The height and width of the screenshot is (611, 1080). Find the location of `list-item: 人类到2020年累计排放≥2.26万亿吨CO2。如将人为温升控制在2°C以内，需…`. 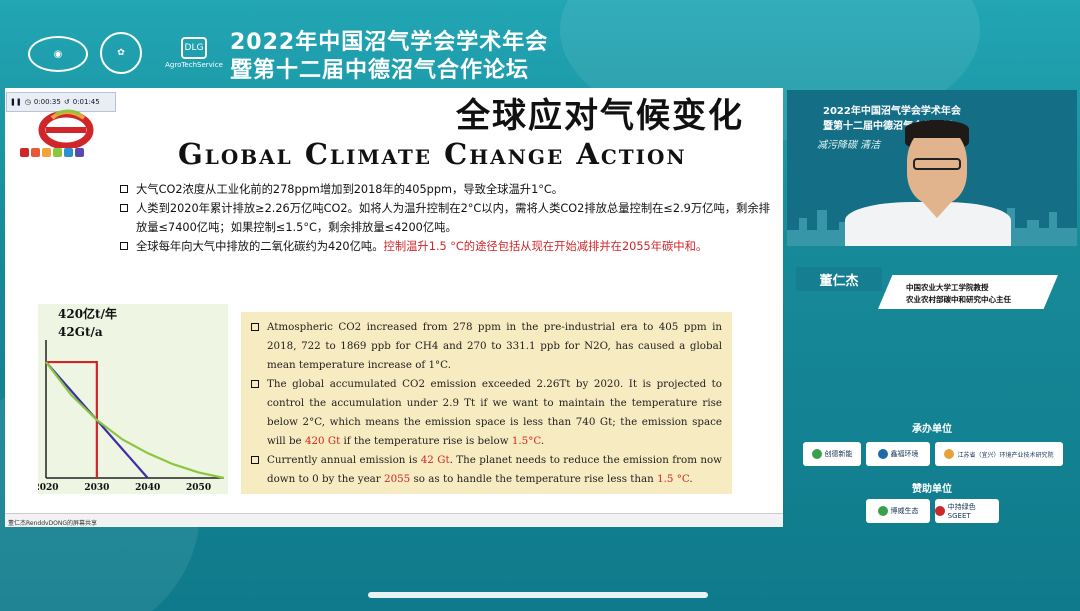

list-item: 人类到2020年累计排放≥2.26万亿吨CO2。如将人为温升控制在2°C以内，需… is located at coordinates (450, 218).